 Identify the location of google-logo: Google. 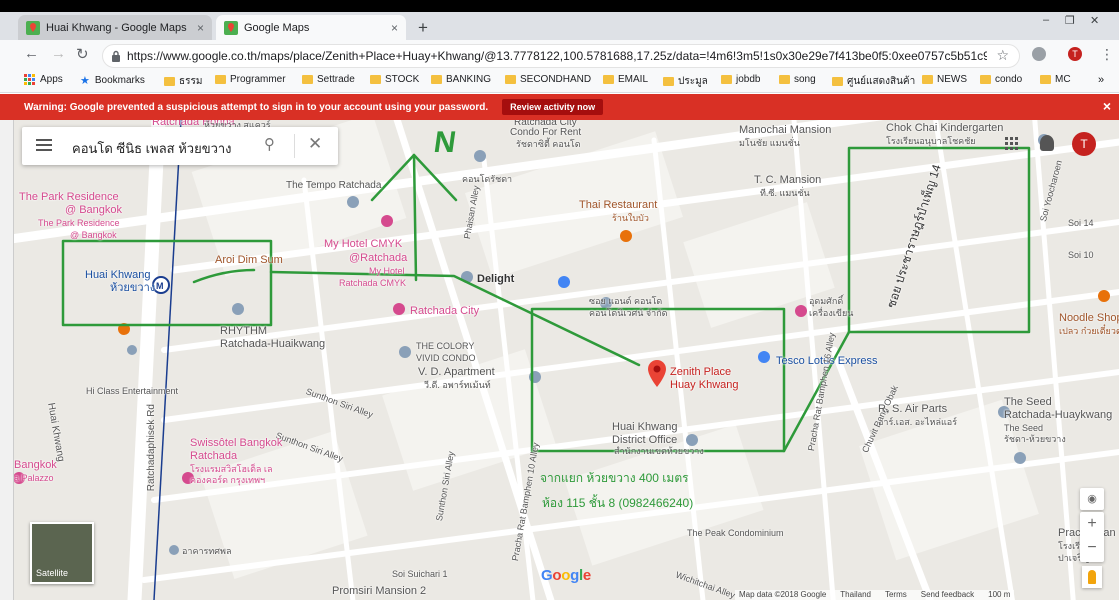
(566, 575).